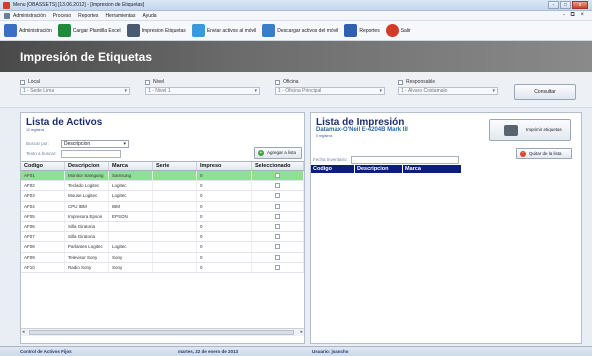 This screenshot has width=592, height=356. I want to click on responsable-checkbox: Responsable, so click(448, 82).